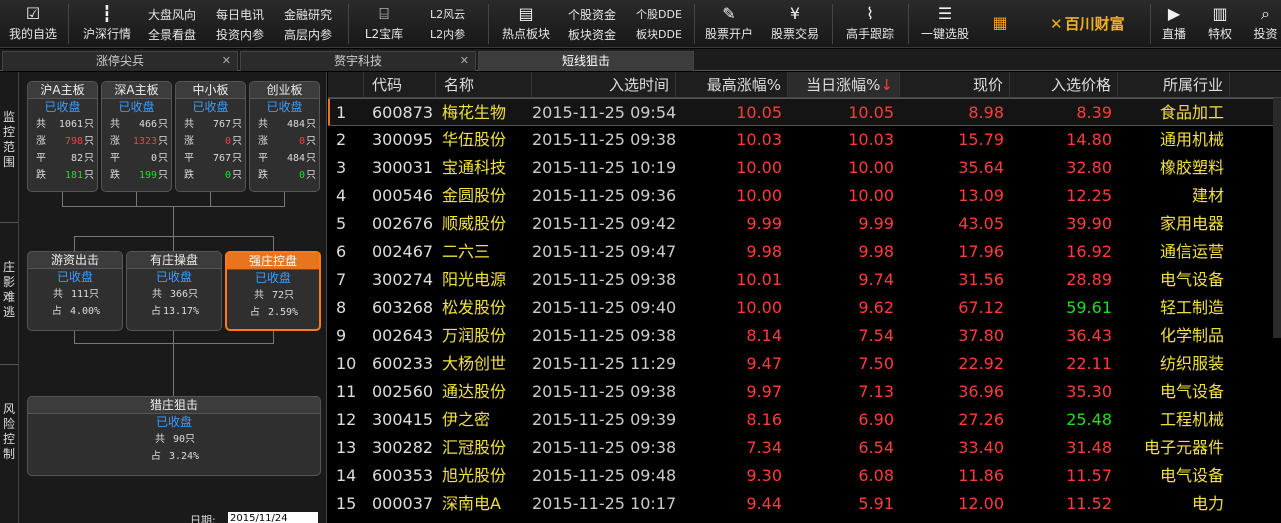 This screenshot has height=523, width=1281. I want to click on sector-dde-button: 板块DDE, so click(659, 35).